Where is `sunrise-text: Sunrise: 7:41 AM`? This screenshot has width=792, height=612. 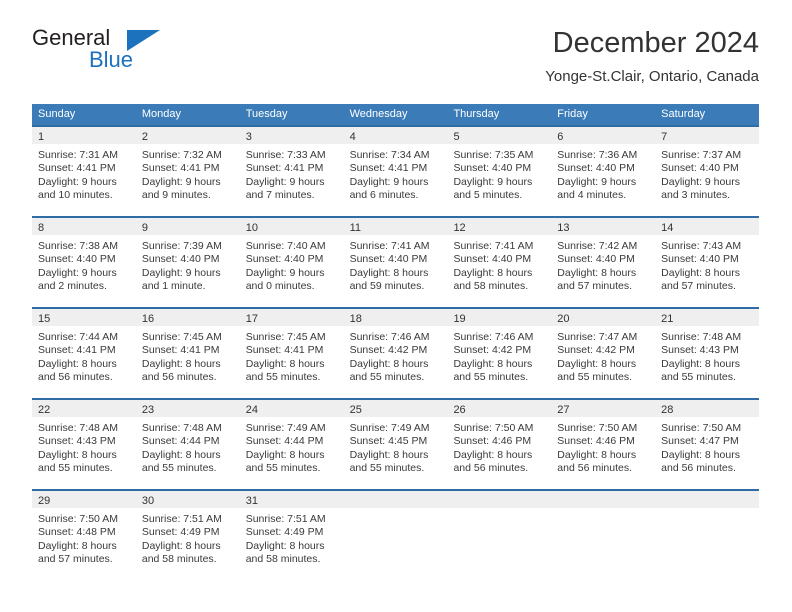 sunrise-text: Sunrise: 7:41 AM is located at coordinates (389, 246).